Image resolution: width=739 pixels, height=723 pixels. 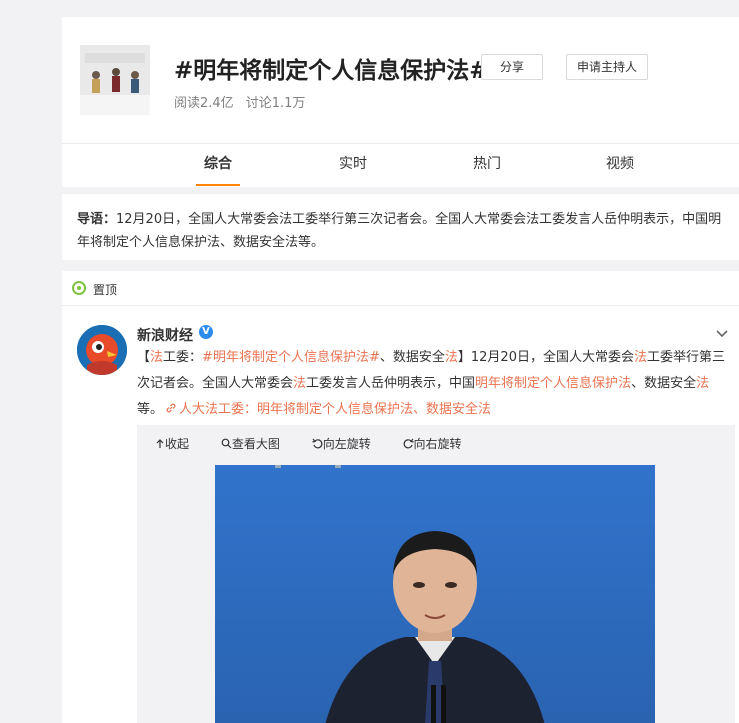 What do you see at coordinates (171, 408) in the screenshot?
I see `link-icon` at bounding box center [171, 408].